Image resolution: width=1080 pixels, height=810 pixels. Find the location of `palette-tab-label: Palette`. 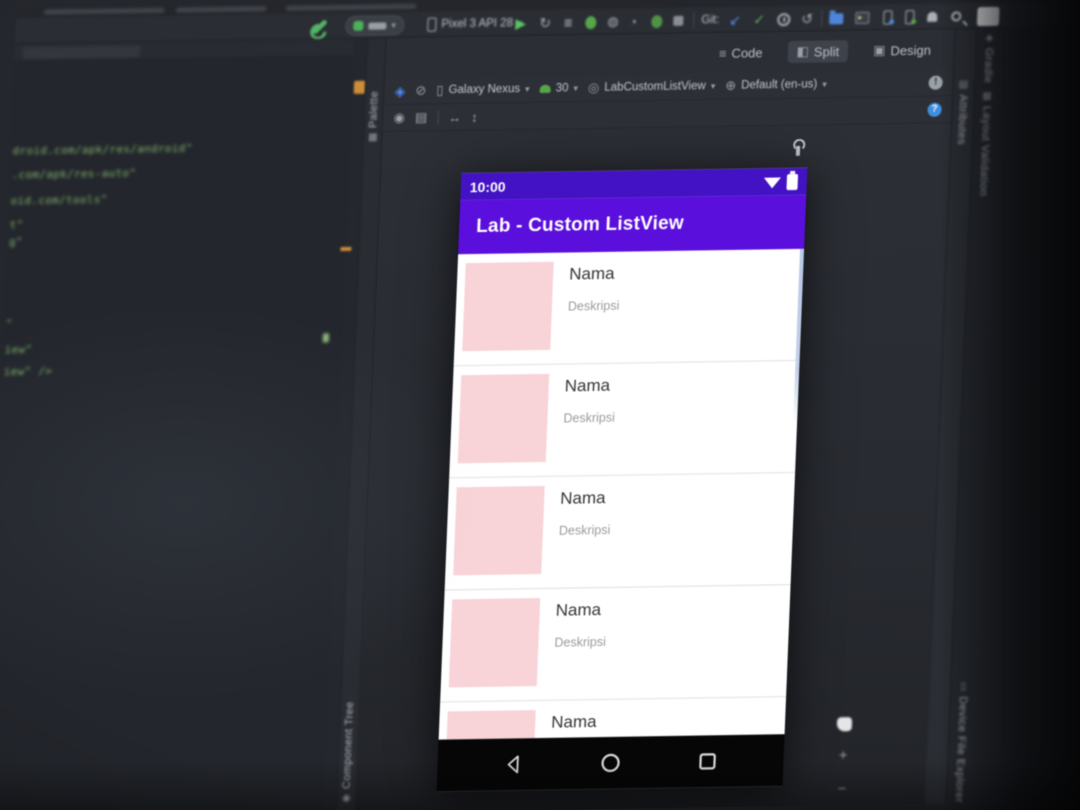

palette-tab-label: Palette is located at coordinates (374, 109).